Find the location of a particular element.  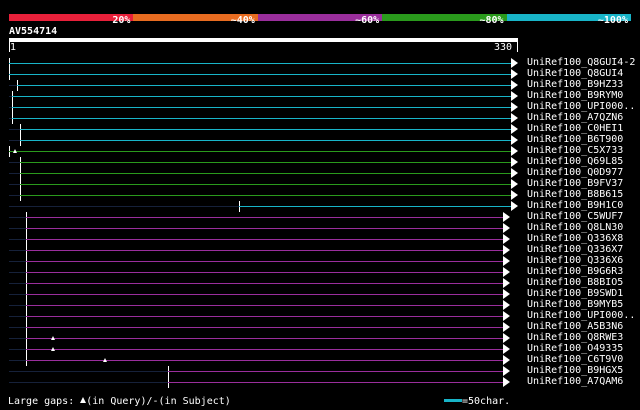

hit-id-label: UniRef100_C5X733 is located at coordinates (575, 150).